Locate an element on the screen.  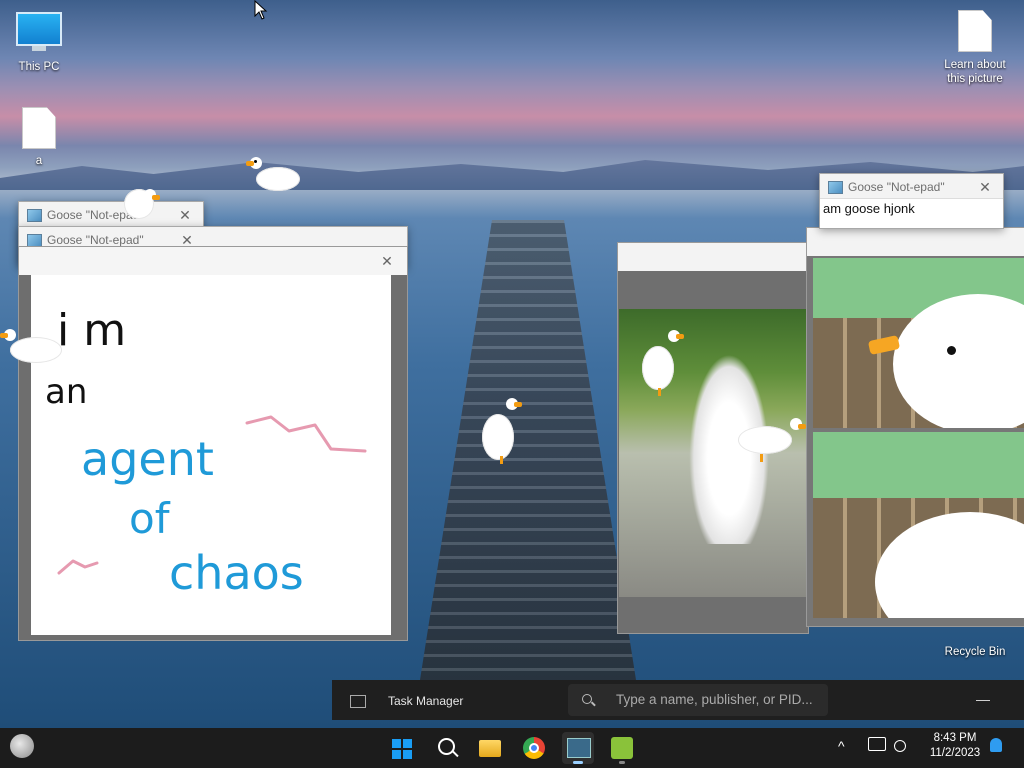
desktop-goose-taskbar-button is located at coordinates (622, 748).